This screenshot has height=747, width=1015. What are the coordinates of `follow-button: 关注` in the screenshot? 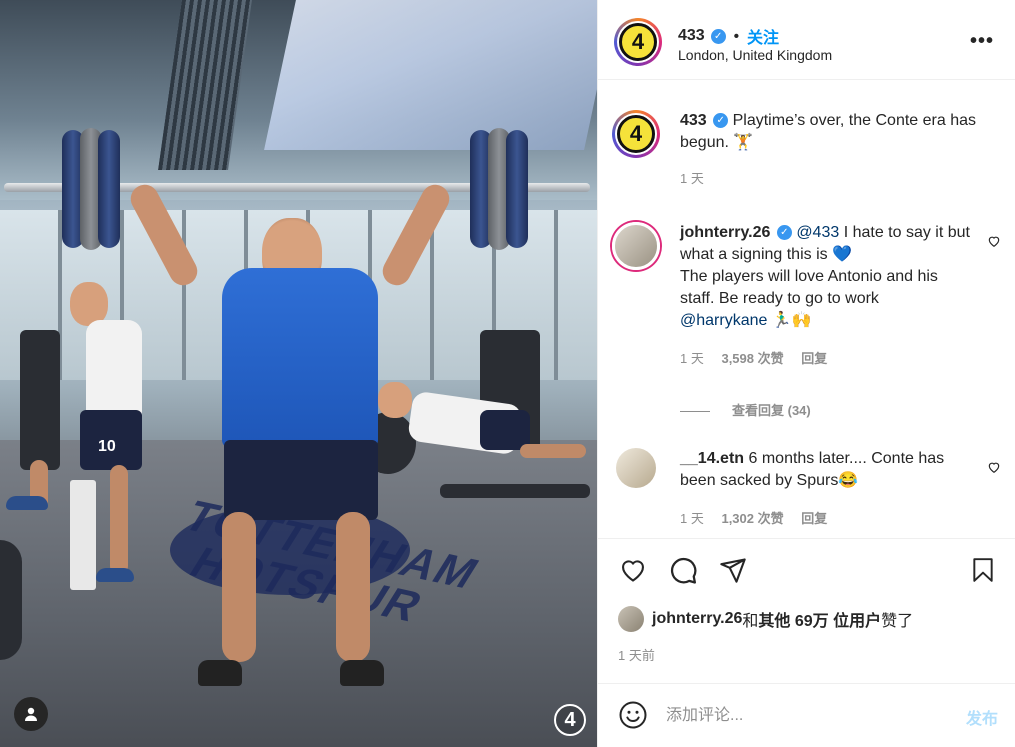 It's located at (763, 36).